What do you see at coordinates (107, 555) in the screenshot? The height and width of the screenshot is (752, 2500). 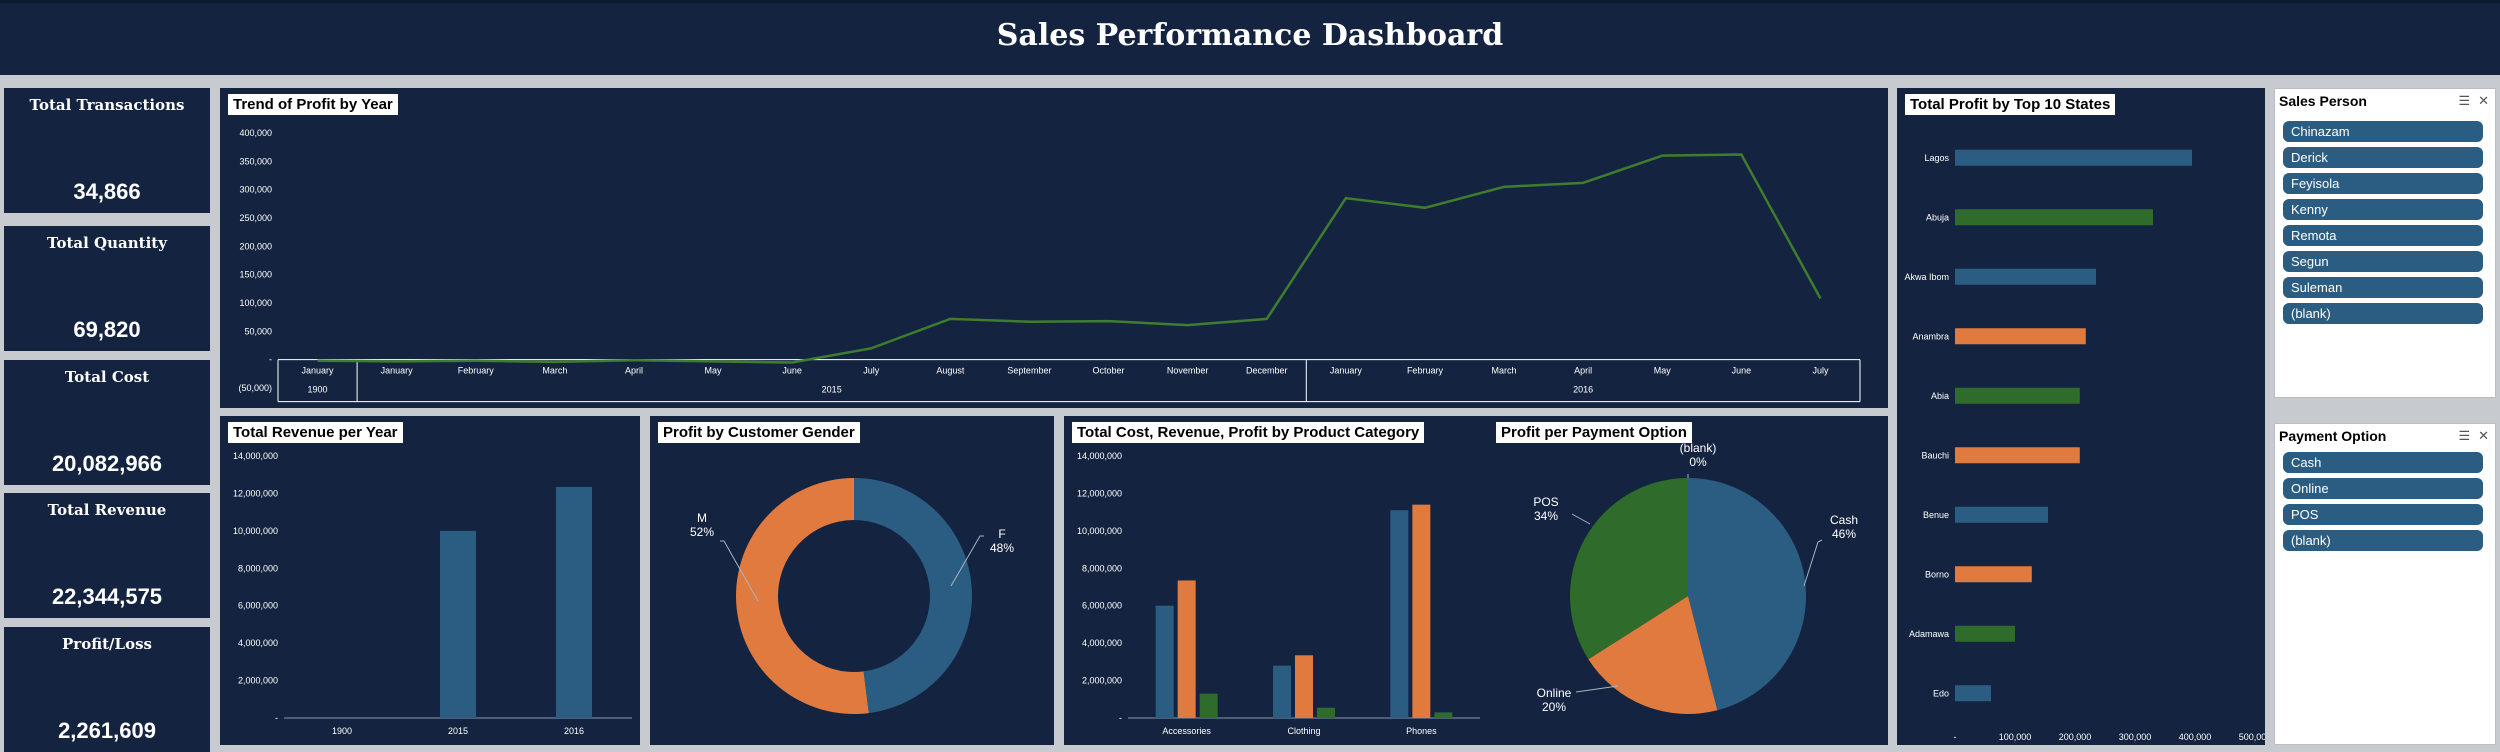 I see `kpi-total-revenue: Total Revenue 22,344,575` at bounding box center [107, 555].